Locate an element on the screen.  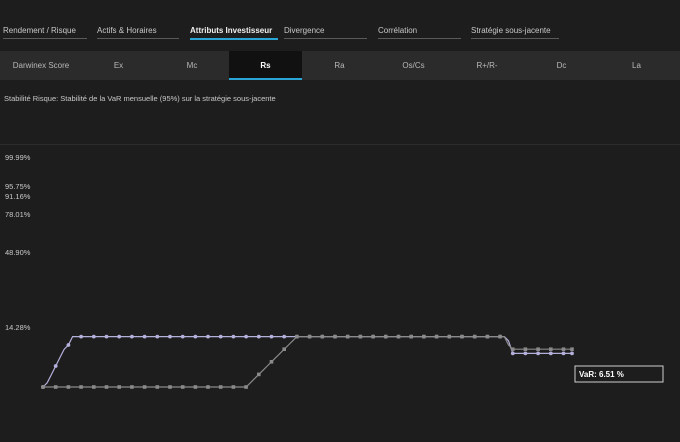
subtab-label: Dc is located at coordinates (561, 65).